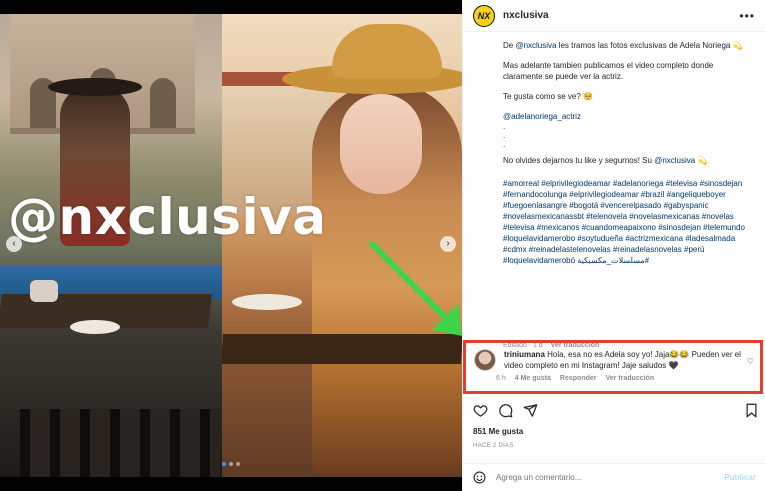  Describe the element at coordinates (750, 361) in the screenshot. I see `comment-heart-icon: ♡` at that location.